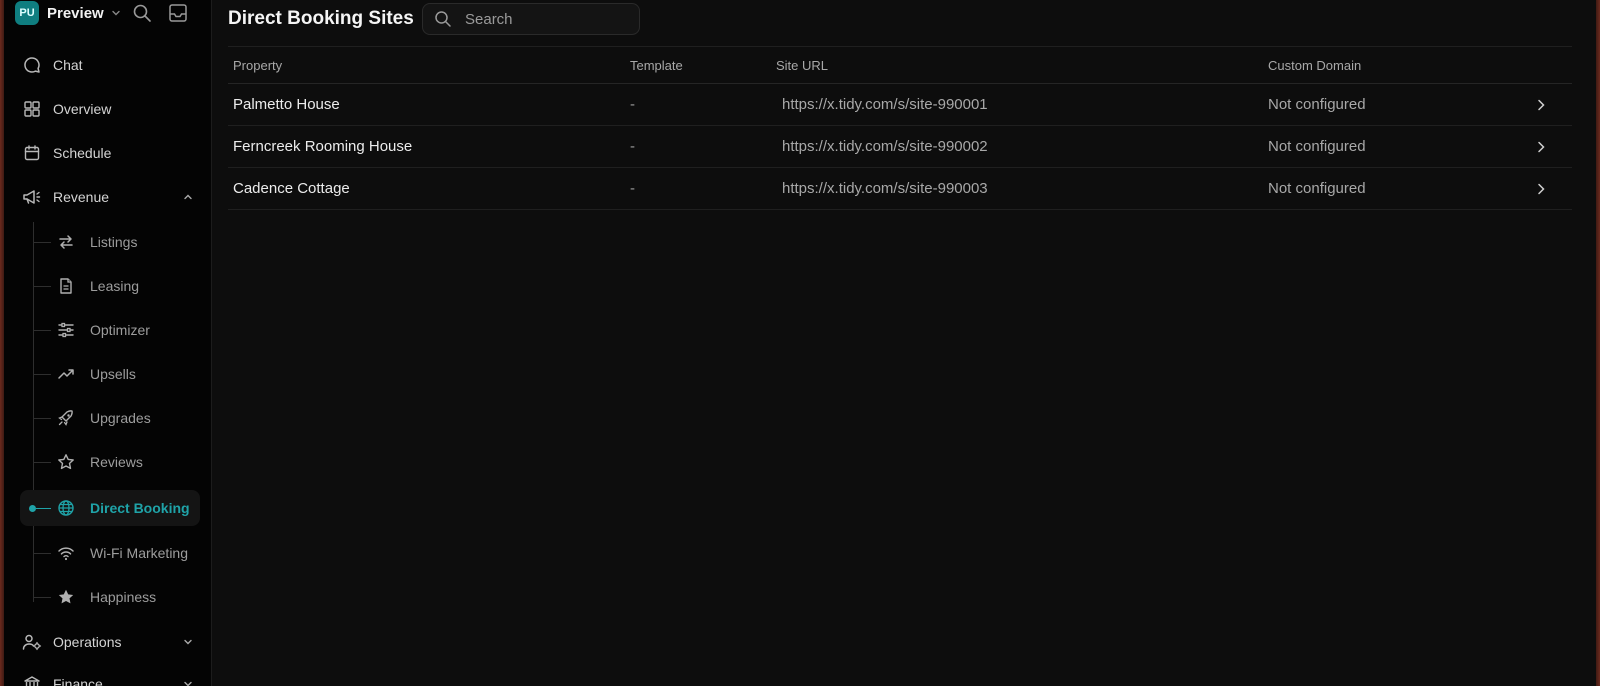  I want to click on sidebar-item-revenue: Revenue, so click(108, 197).